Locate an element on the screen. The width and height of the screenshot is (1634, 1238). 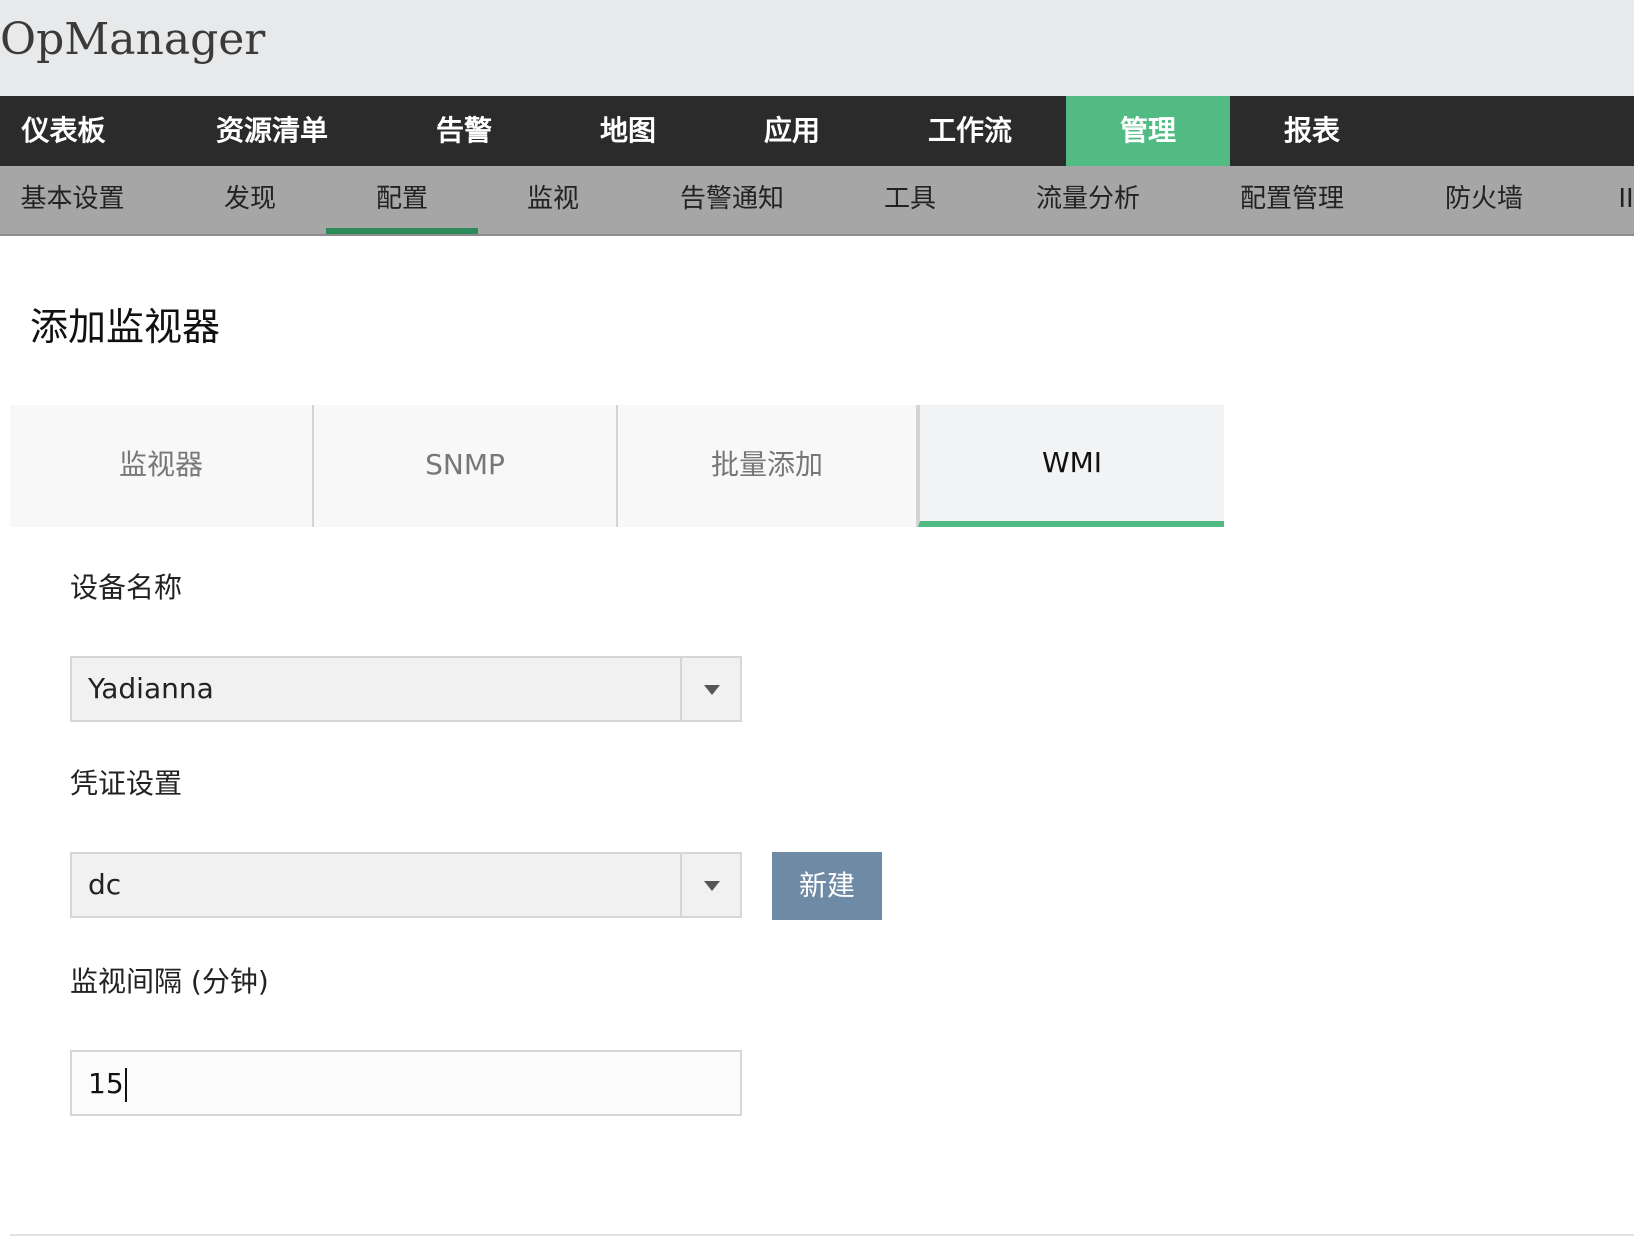
sub-nav-monitoring: 监视 is located at coordinates (553, 200).